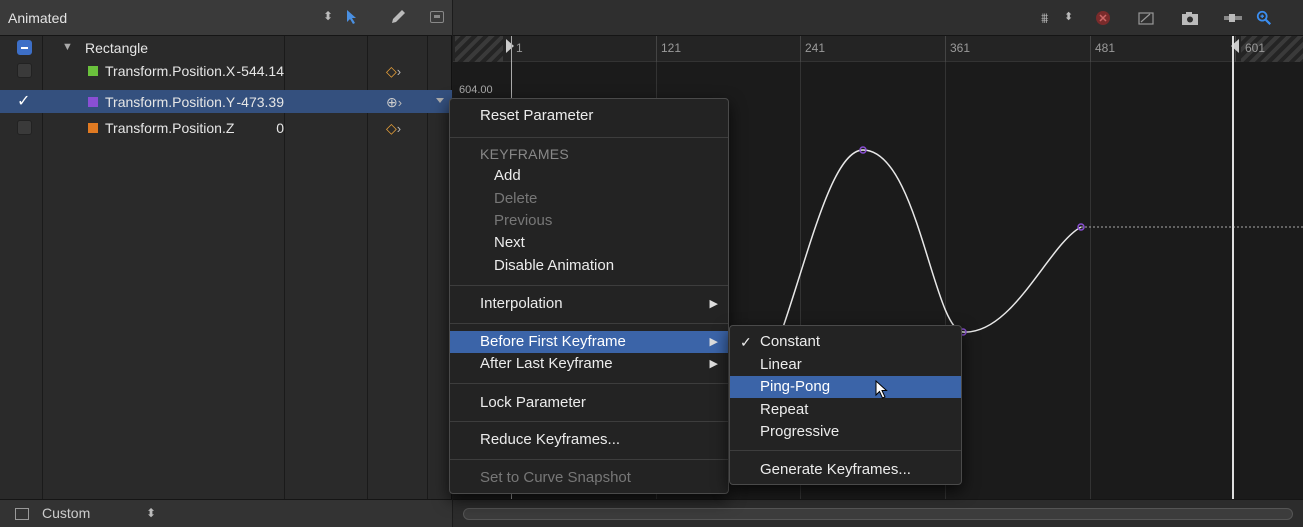 The height and width of the screenshot is (527, 1303). I want to click on menu-section-keyframes: KEYFRAMES, so click(525, 154).